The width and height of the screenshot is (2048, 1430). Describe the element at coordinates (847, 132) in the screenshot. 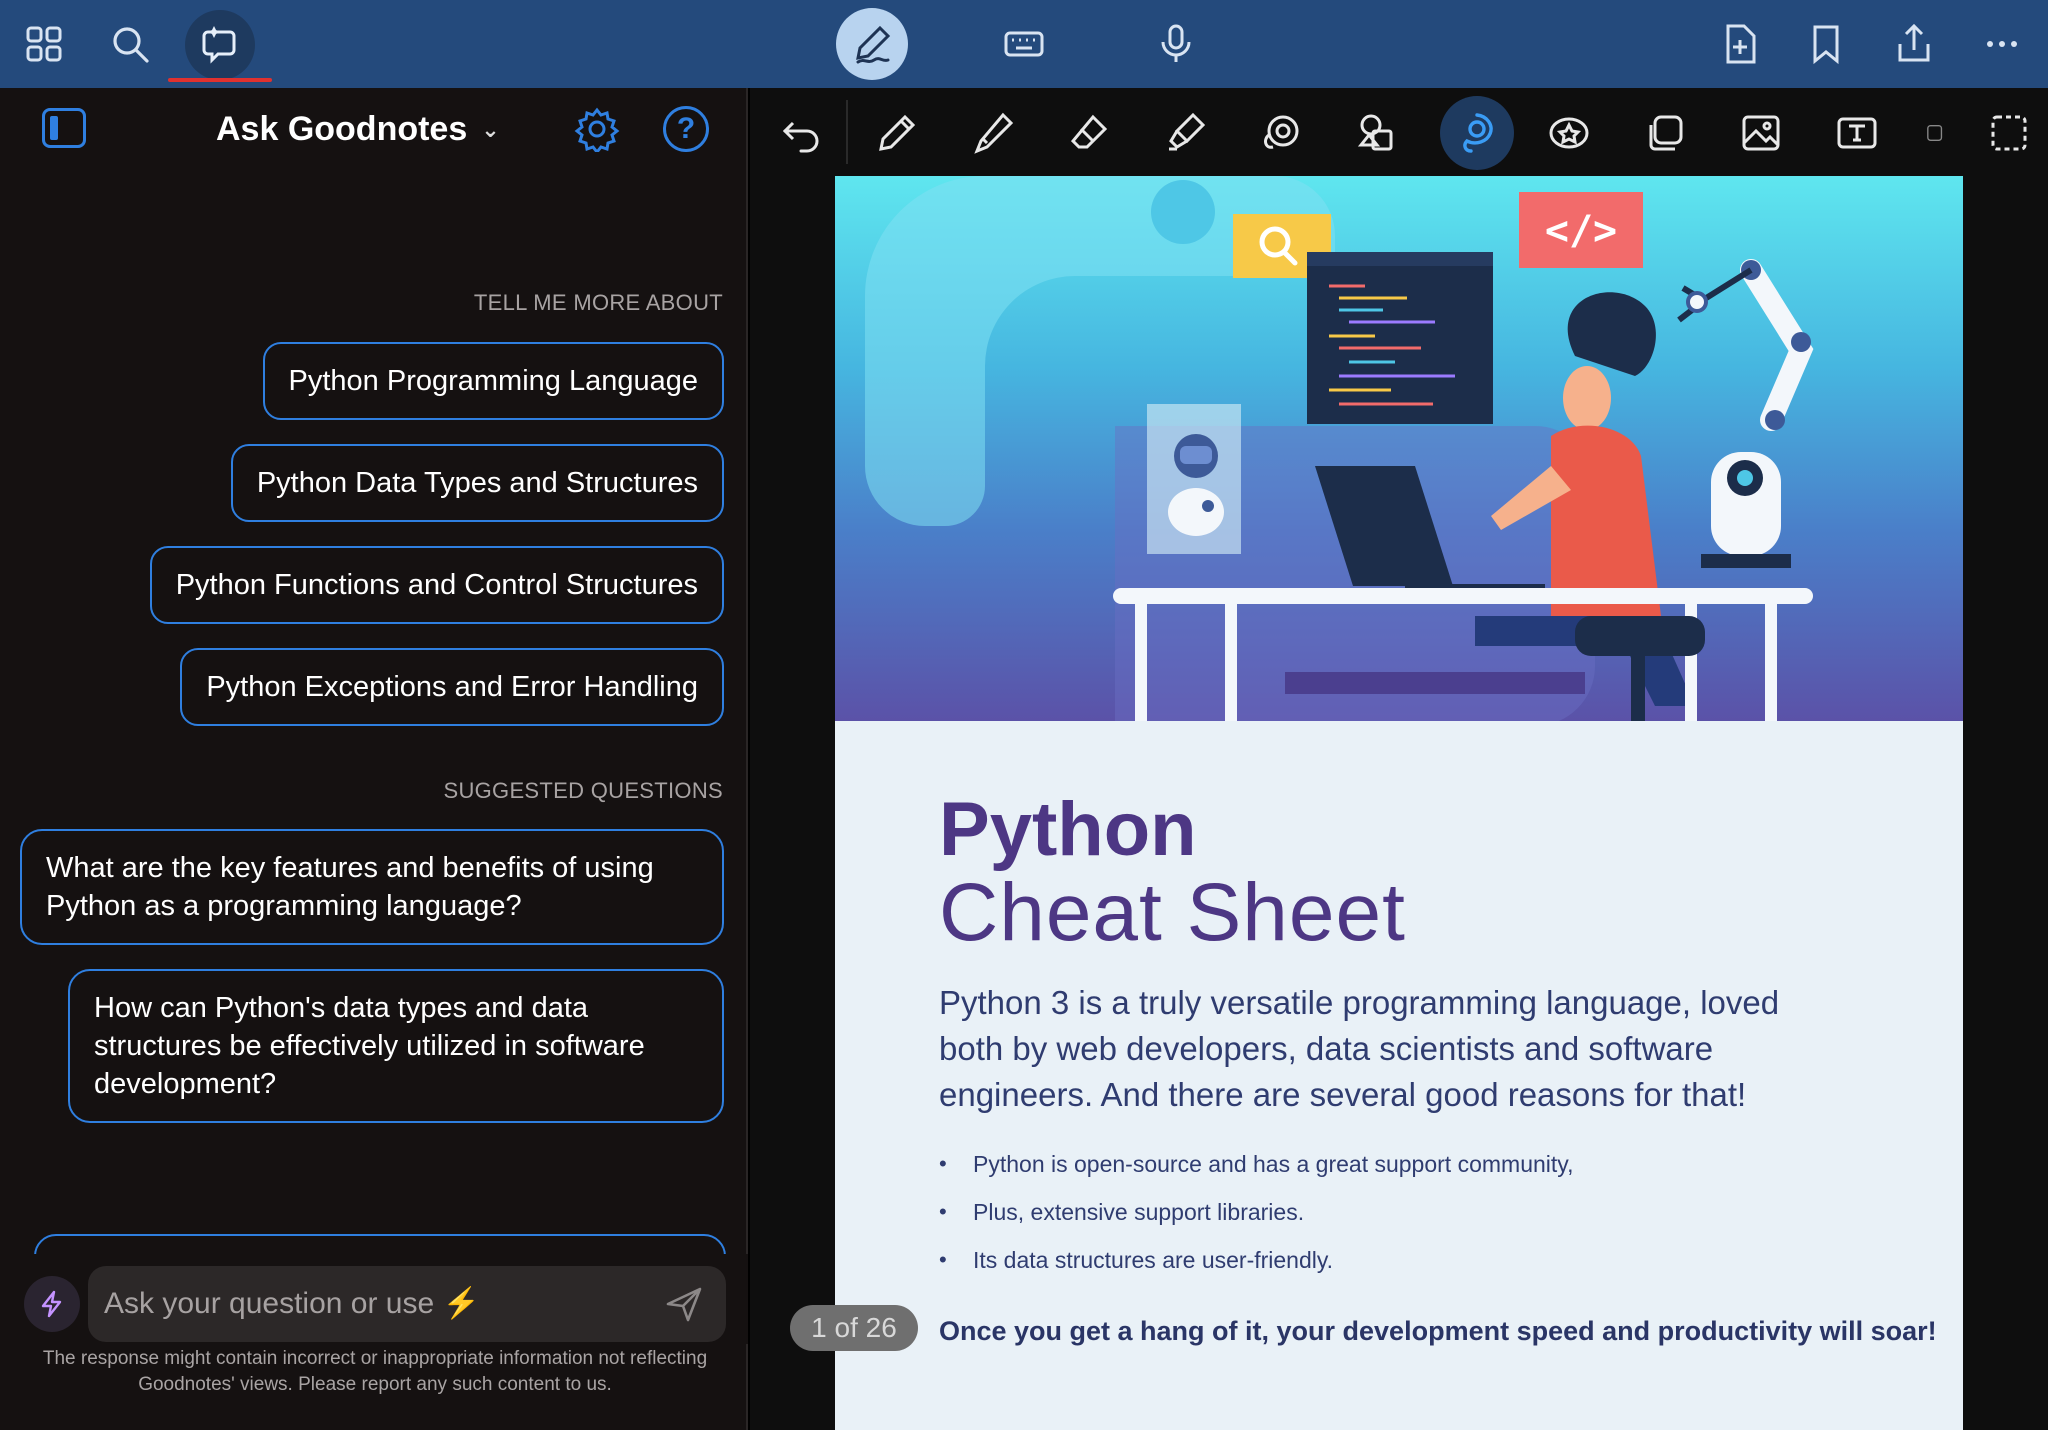

I see `toolbar-divider` at that location.